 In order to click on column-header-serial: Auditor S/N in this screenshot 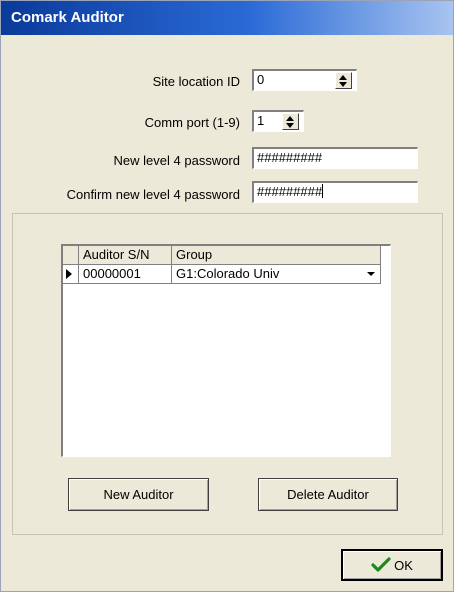, I will do `click(125, 255)`.